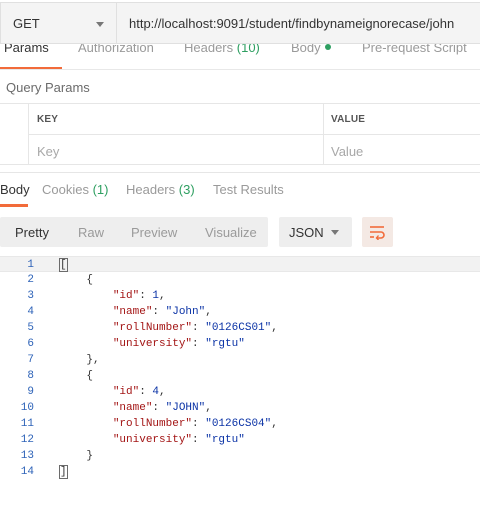 This screenshot has height=520, width=480. What do you see at coordinates (195, 424) in the screenshot?
I see `code-text: "rollNumber": "0126CS04",` at bounding box center [195, 424].